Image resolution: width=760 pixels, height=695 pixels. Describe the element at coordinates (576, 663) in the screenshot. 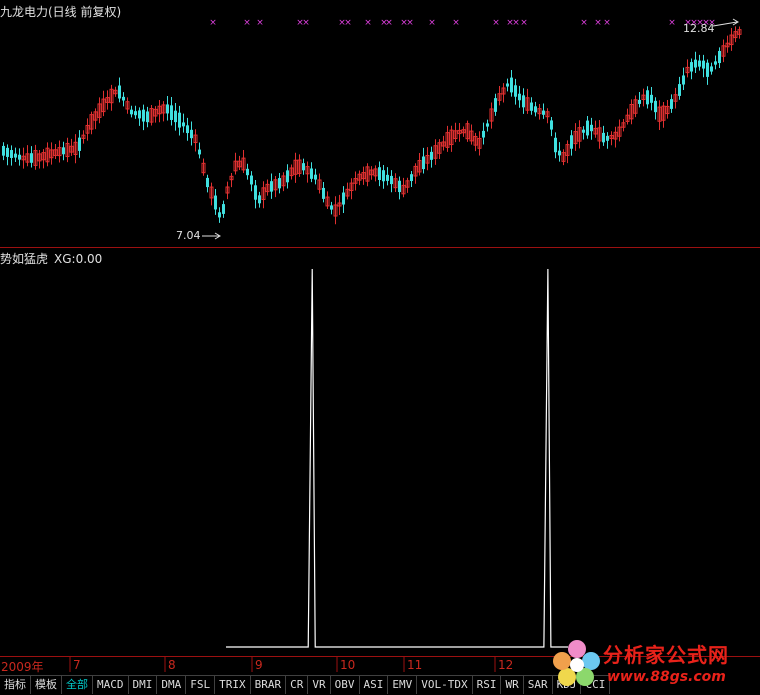

I see `flower-logo-icon` at that location.